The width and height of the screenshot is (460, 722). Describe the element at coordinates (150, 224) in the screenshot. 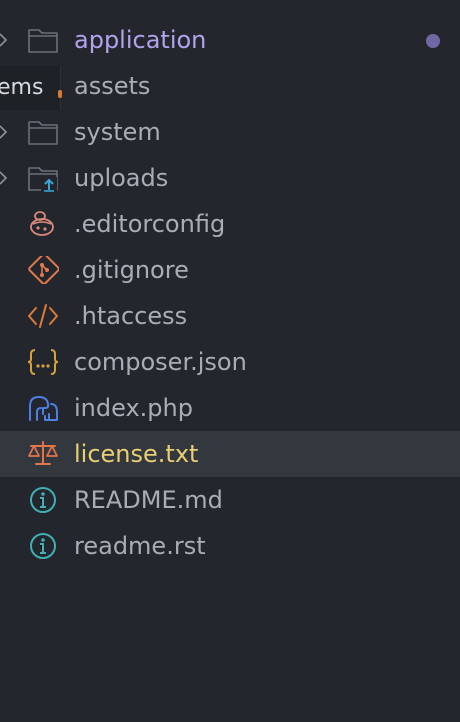

I see `tree-item-label: .editorconfig` at that location.